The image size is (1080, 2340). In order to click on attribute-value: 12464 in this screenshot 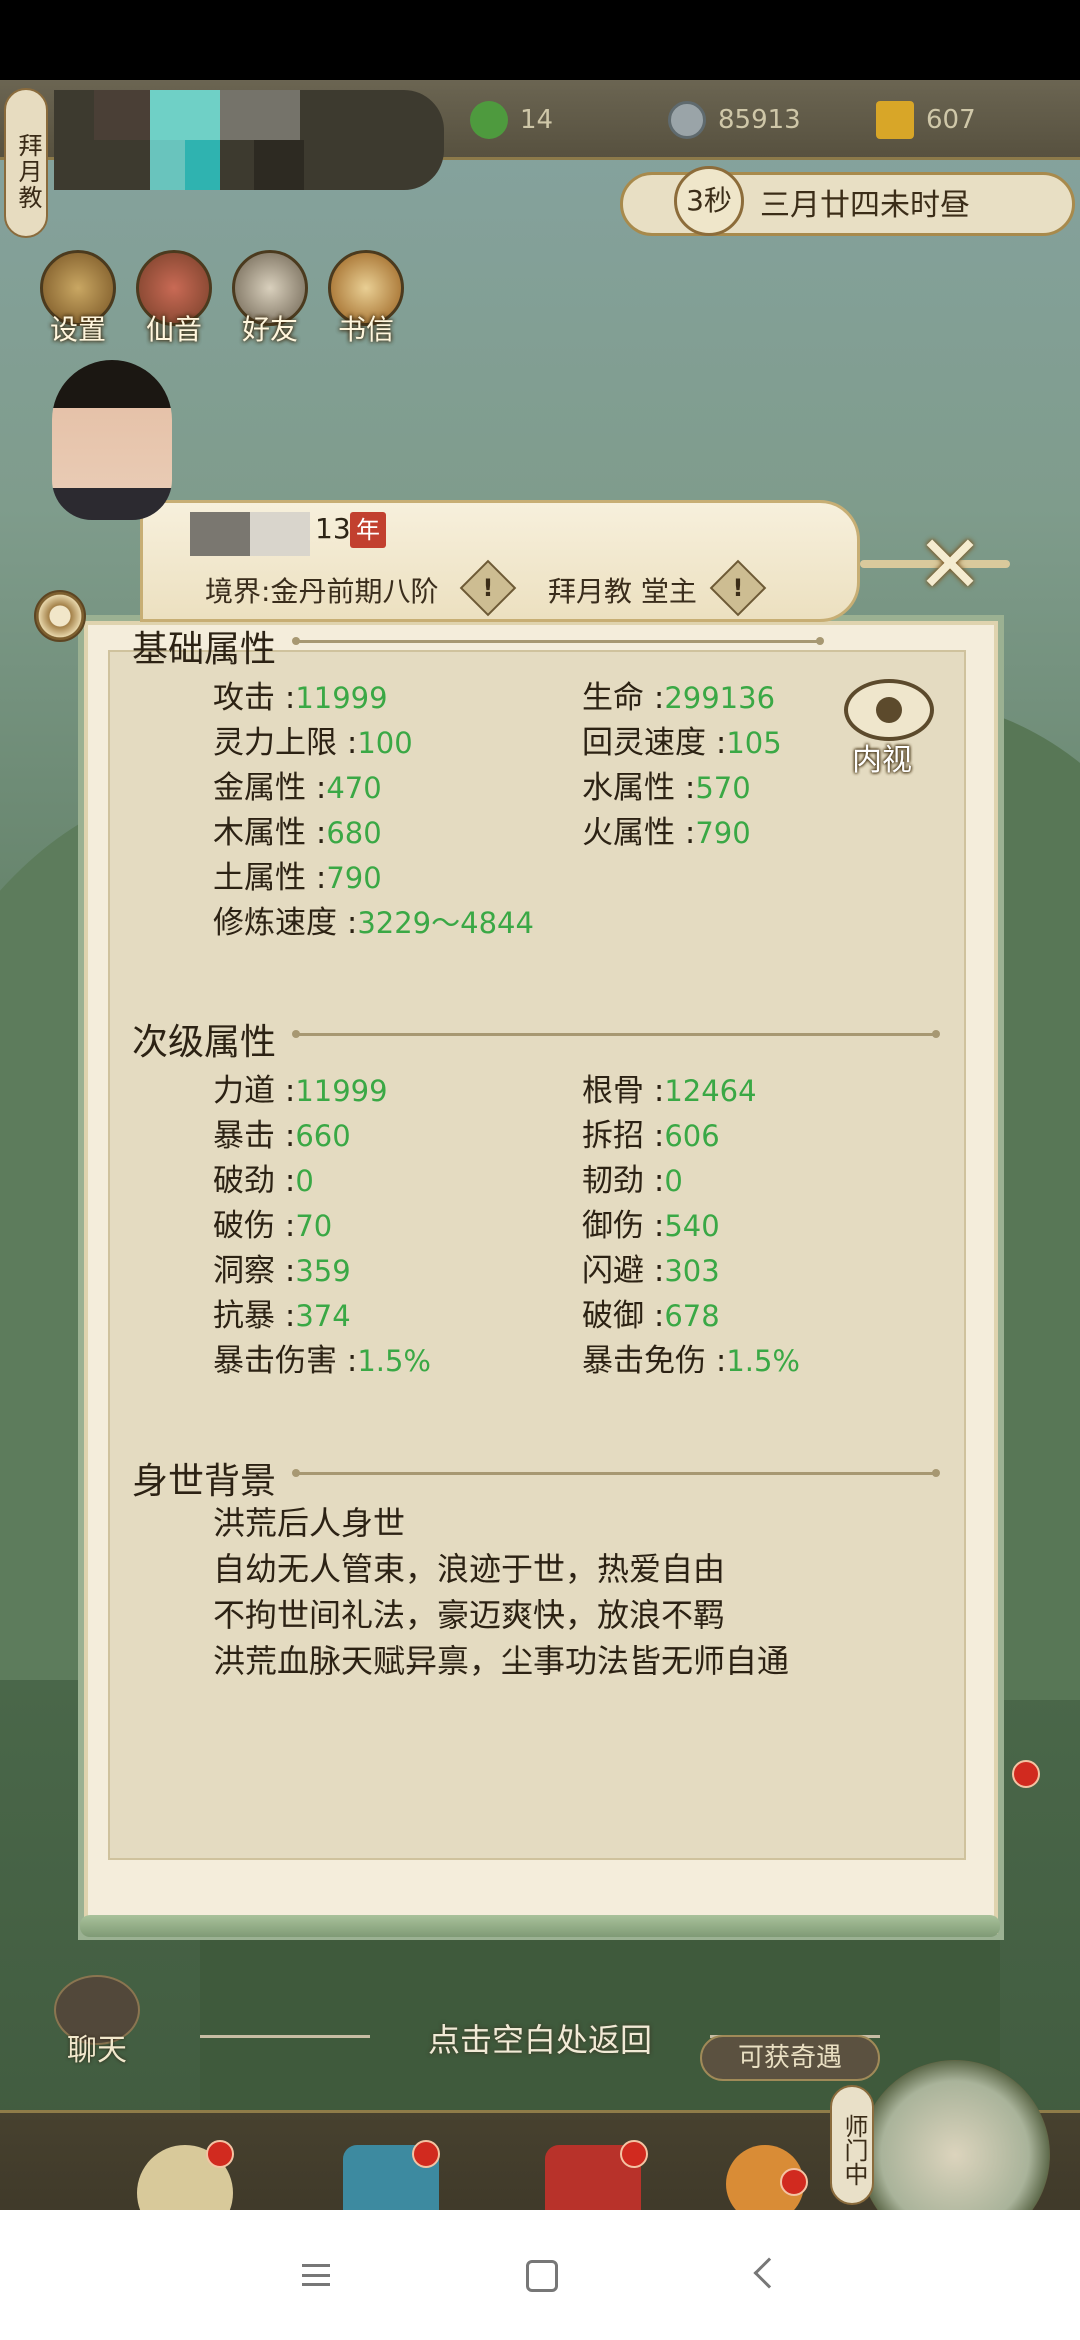, I will do `click(710, 1091)`.